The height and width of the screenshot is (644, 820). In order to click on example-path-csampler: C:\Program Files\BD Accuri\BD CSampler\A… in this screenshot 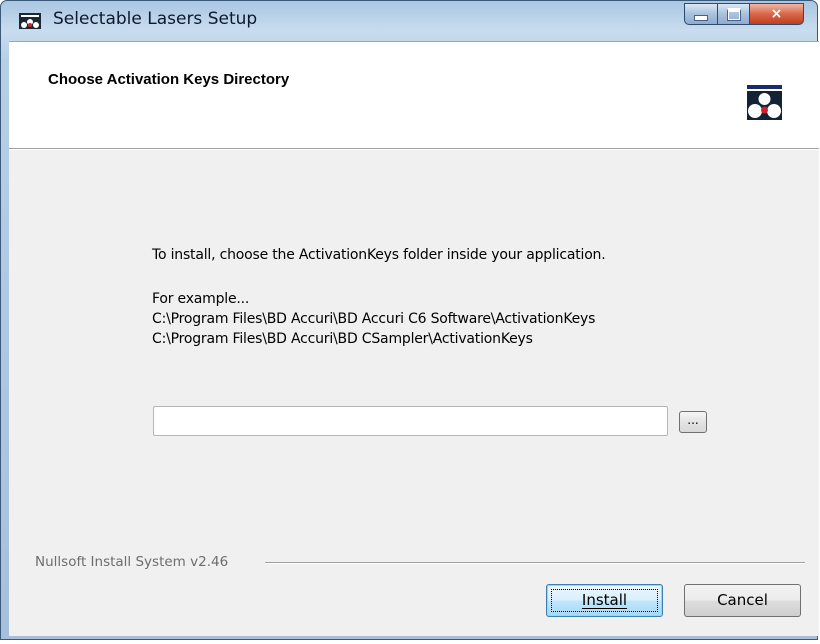, I will do `click(342, 339)`.